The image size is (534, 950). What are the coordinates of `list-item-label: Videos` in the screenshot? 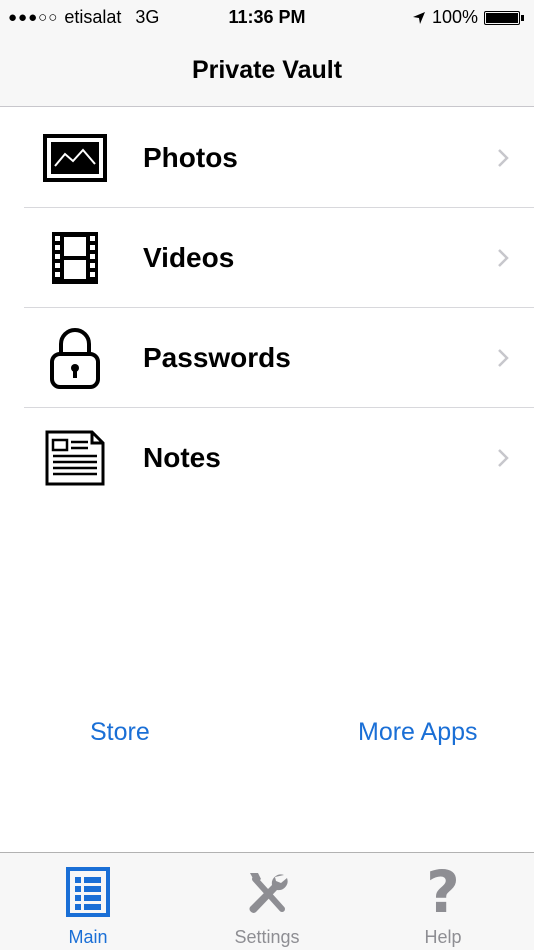 It's located at (189, 257).